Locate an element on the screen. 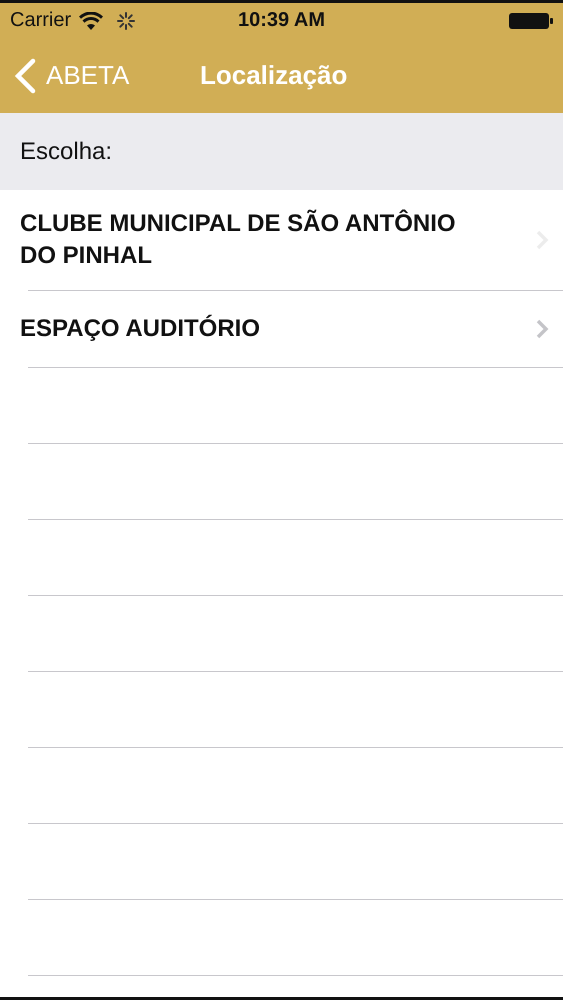 The height and width of the screenshot is (1000, 563). row-label: ESPAÇO AUDITÓRIO is located at coordinates (141, 329).